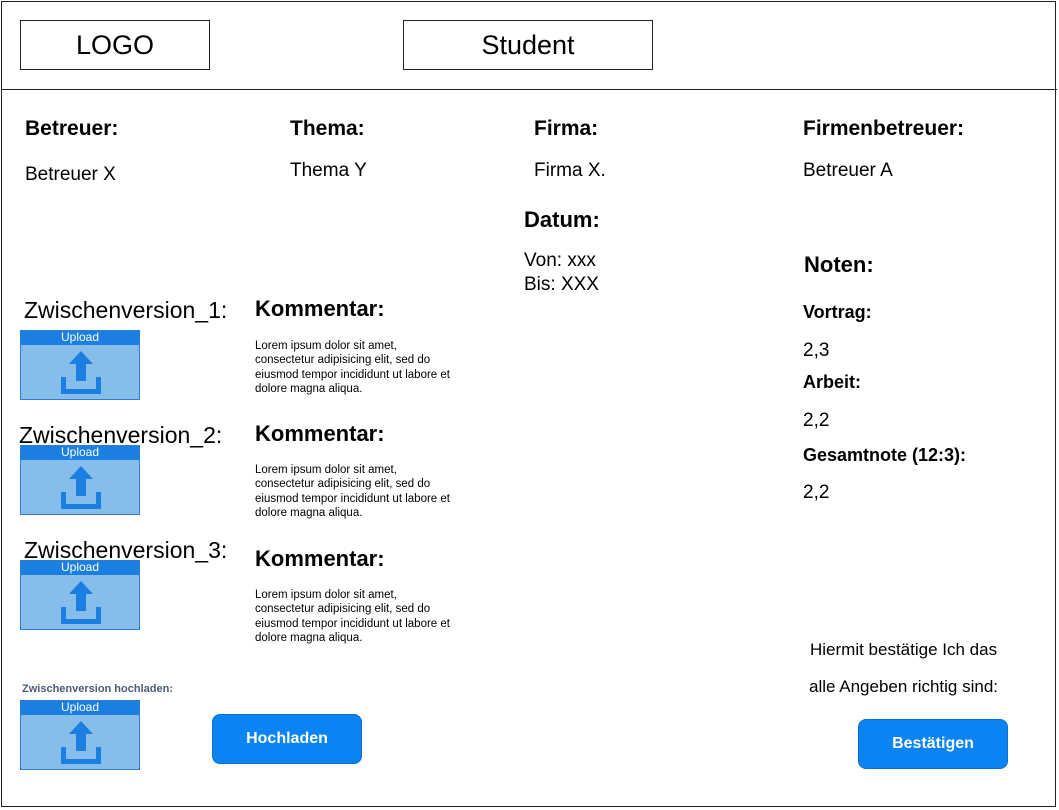  I want to click on vortrag-value: 2,3, so click(816, 350).